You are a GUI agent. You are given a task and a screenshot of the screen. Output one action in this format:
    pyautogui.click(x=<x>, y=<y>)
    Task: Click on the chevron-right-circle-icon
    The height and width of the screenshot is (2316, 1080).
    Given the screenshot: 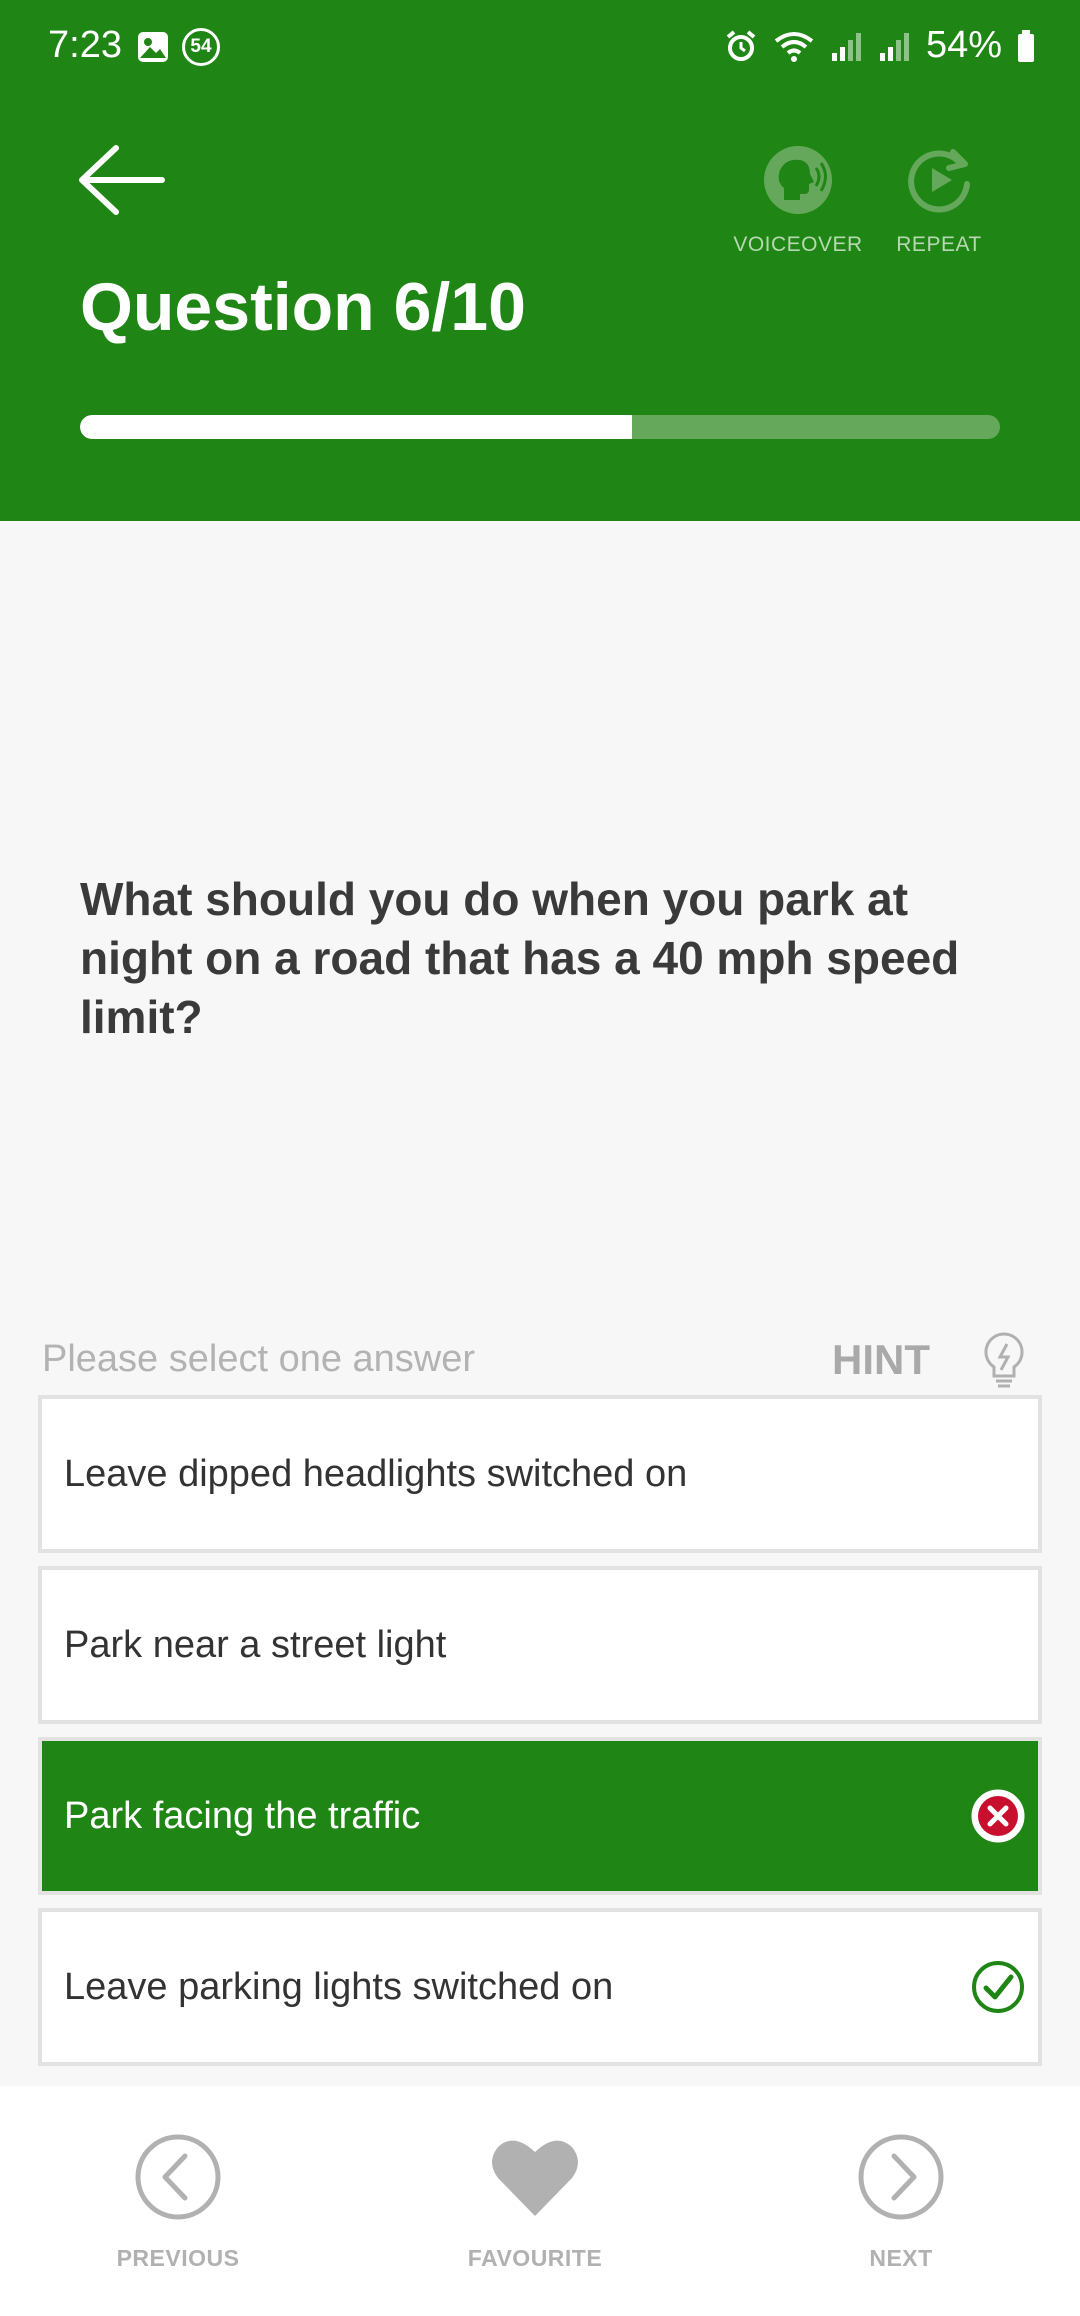 What is the action you would take?
    pyautogui.click(x=901, y=2177)
    